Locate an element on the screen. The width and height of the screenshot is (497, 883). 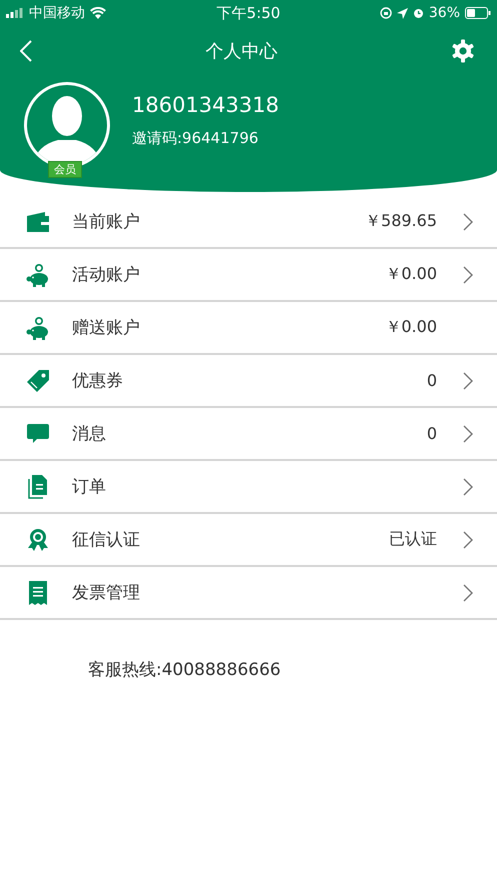
settings-icon is located at coordinates (463, 51).